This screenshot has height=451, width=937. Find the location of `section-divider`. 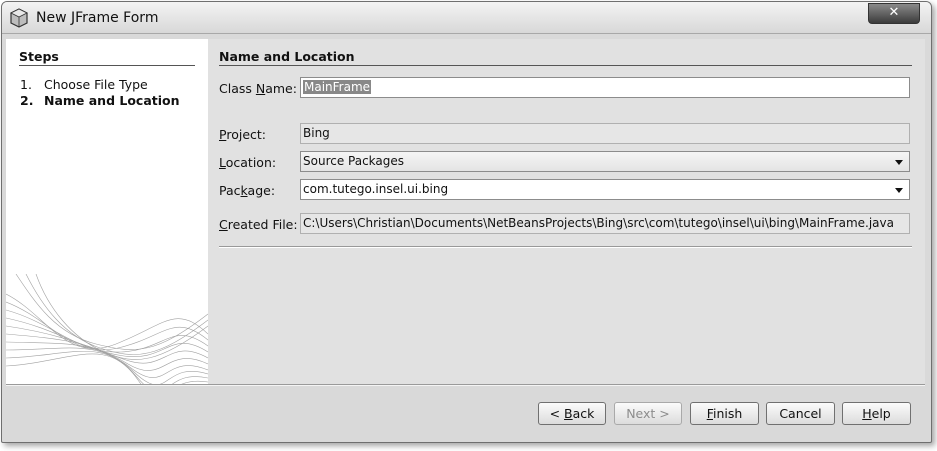

section-divider is located at coordinates (565, 65).